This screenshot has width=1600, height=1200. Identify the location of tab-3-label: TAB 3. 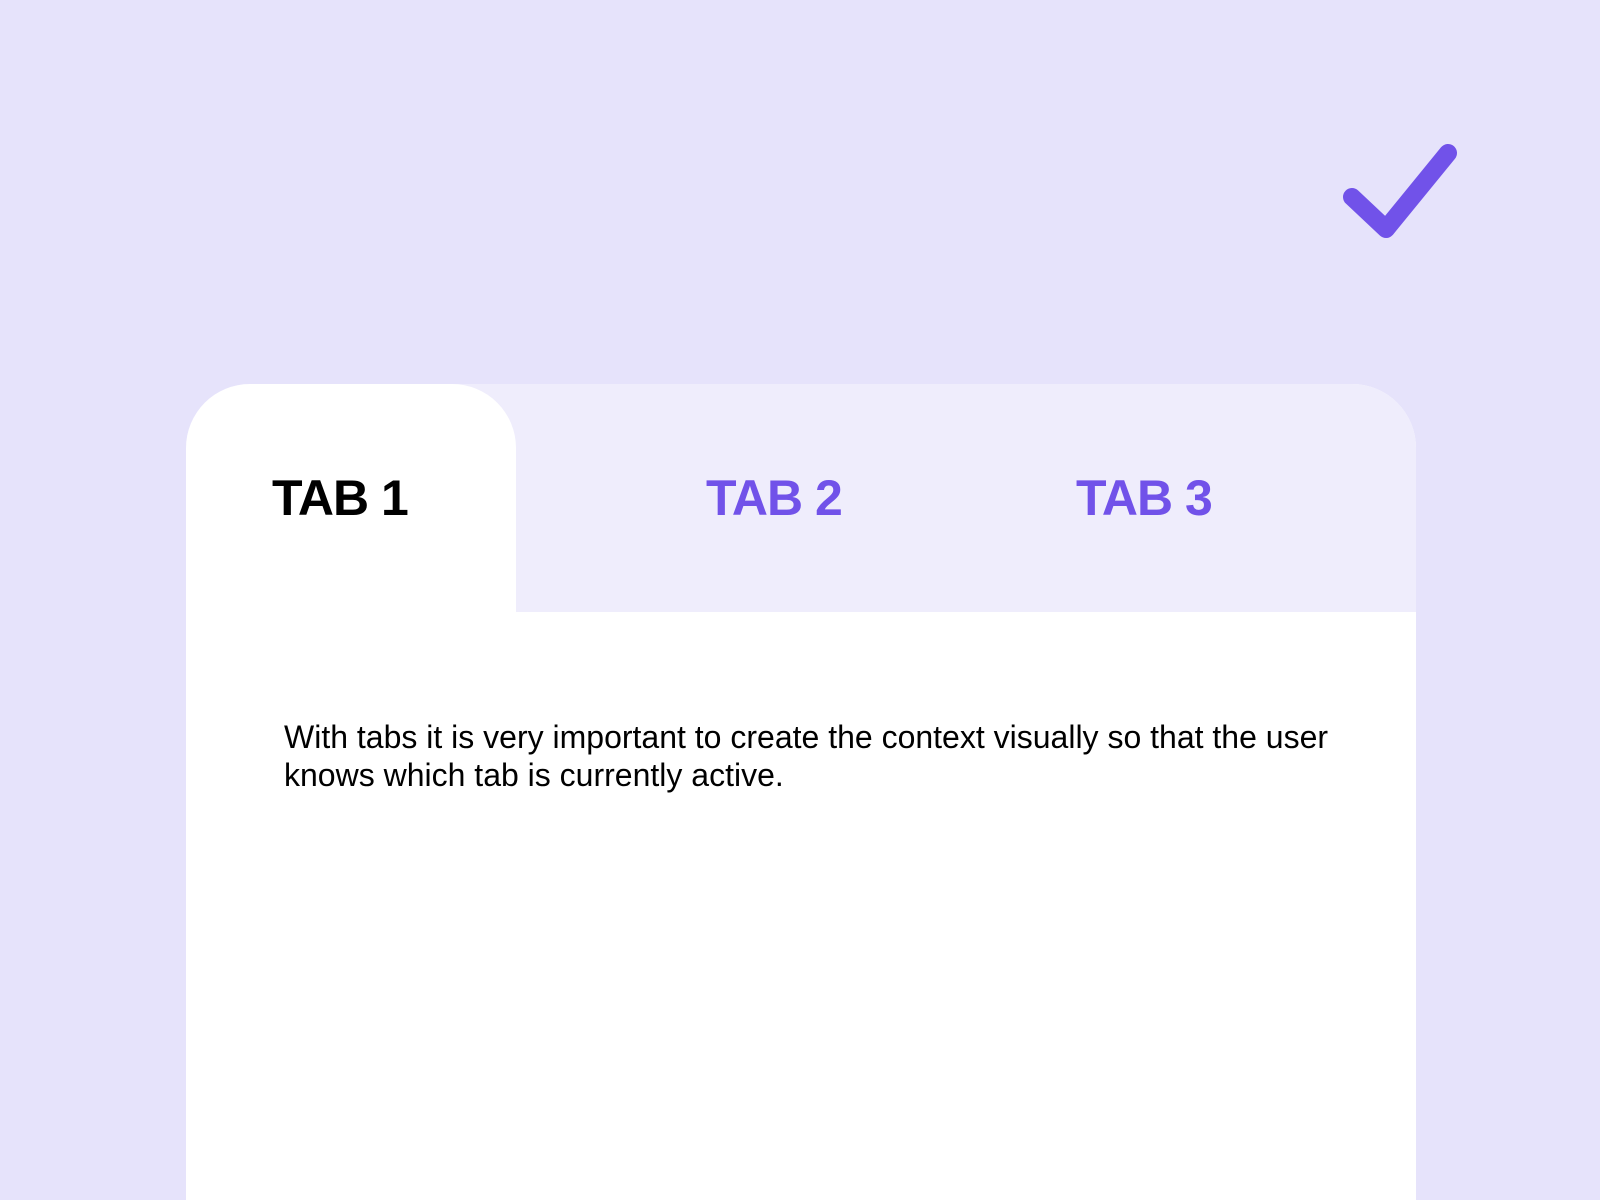
(1144, 498).